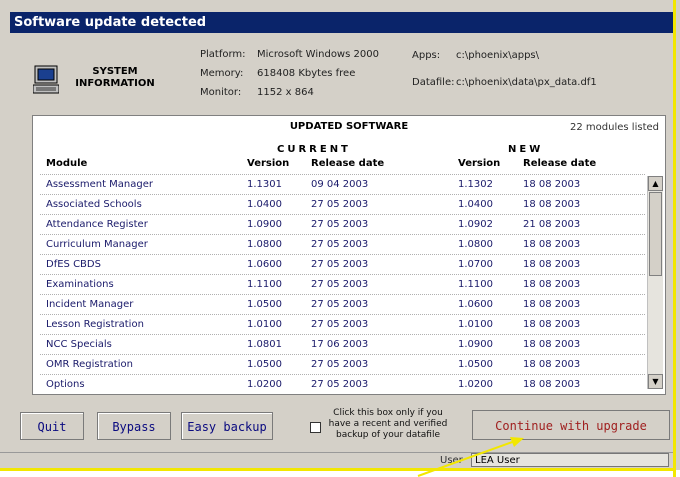 The height and width of the screenshot is (477, 680). Describe the element at coordinates (306, 73) in the screenshot. I see `memory-value: 618408 Kbytes free` at that location.